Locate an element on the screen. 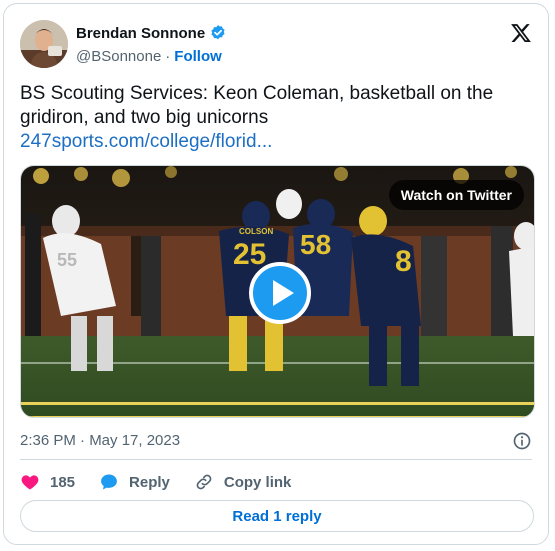 The height and width of the screenshot is (551, 555). reply-button: Reply is located at coordinates (134, 482).